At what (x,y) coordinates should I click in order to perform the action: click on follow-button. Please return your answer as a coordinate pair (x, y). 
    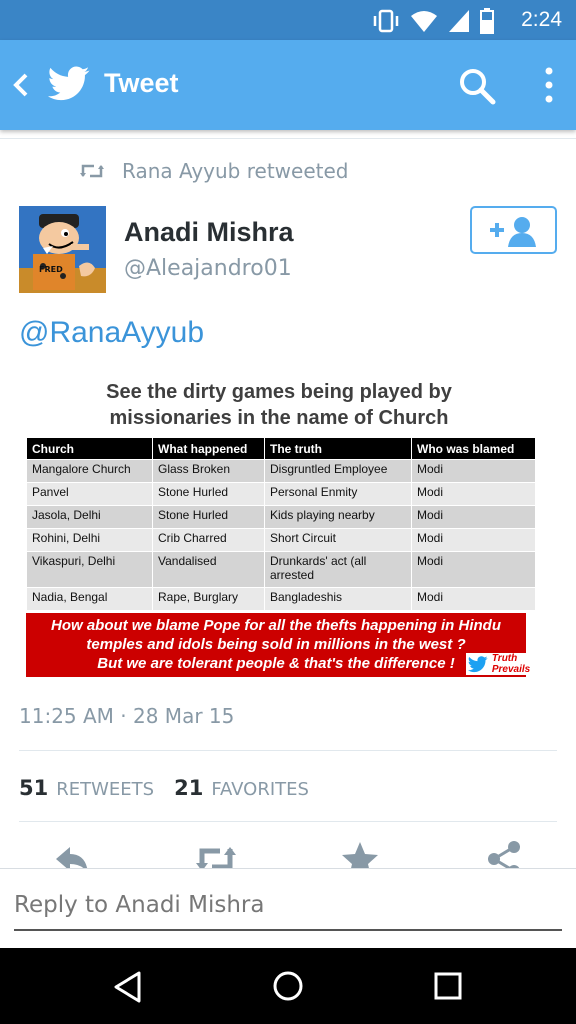
    Looking at the image, I should click on (513, 230).